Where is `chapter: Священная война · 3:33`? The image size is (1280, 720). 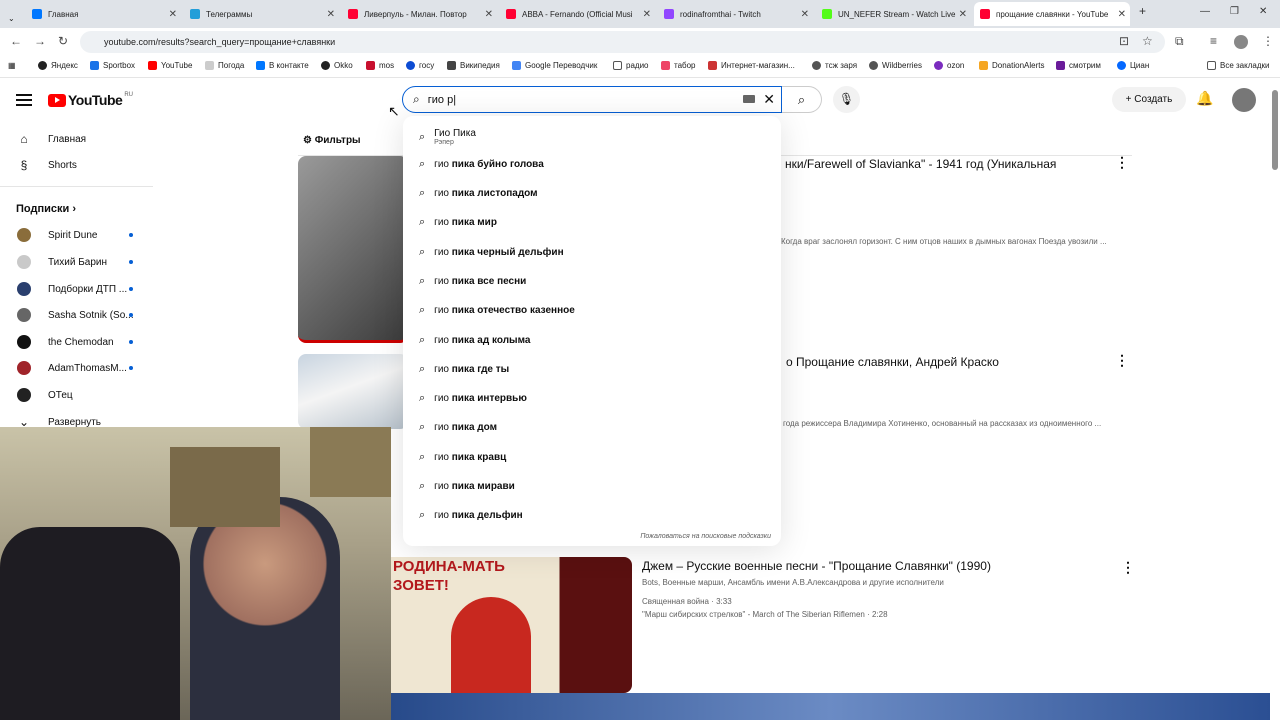
chapter: Священная война · 3:33 is located at coordinates (687, 601).